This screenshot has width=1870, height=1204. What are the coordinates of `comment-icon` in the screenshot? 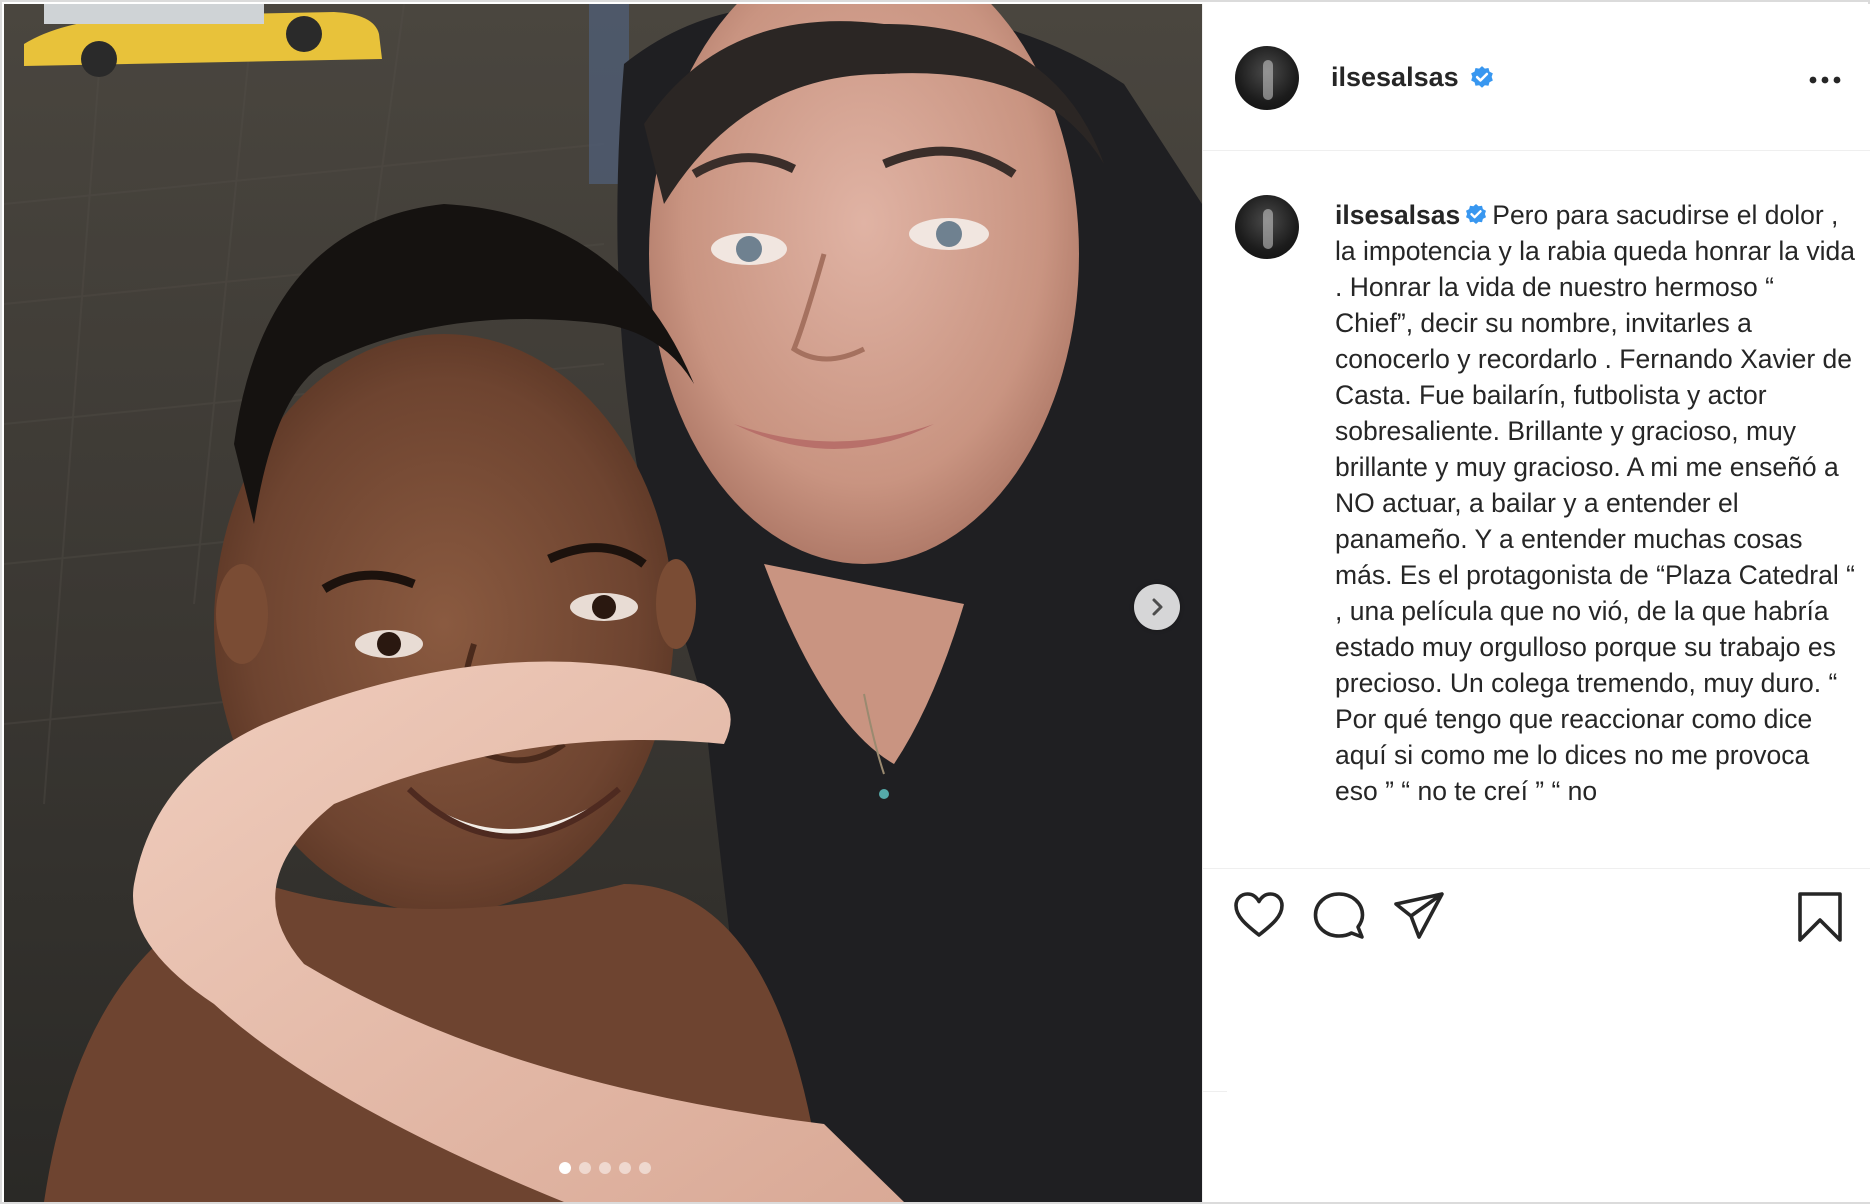 It's located at (1339, 916).